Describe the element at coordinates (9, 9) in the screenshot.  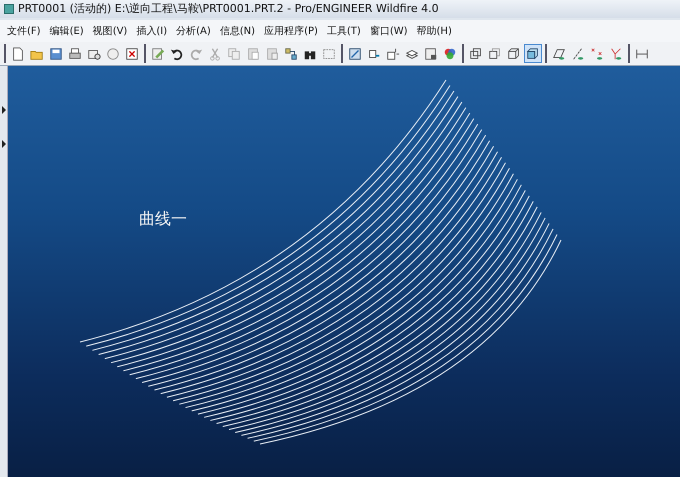
I see `app-icon` at that location.